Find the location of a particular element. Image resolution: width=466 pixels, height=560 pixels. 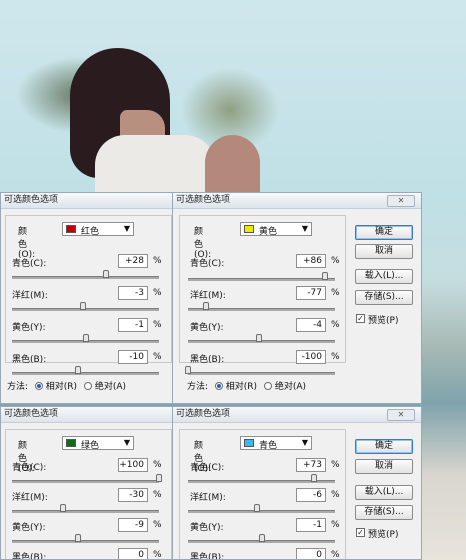

slider-row-black: 黑色(B): 0 % is located at coordinates (89, 554).